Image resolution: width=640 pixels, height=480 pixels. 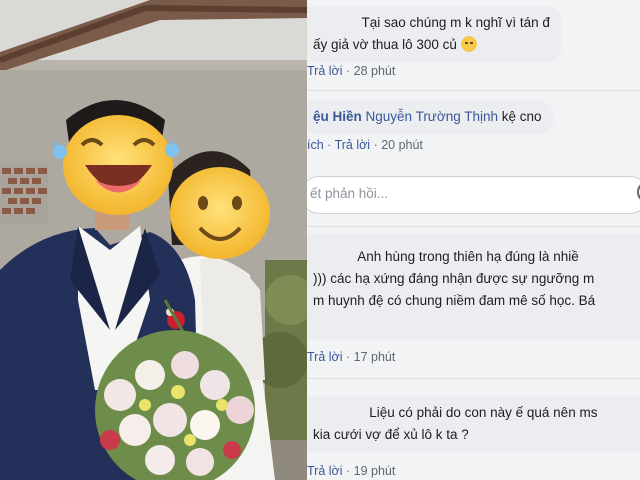 What do you see at coordinates (375, 71) in the screenshot?
I see `comment-time: 28 phút` at bounding box center [375, 71].